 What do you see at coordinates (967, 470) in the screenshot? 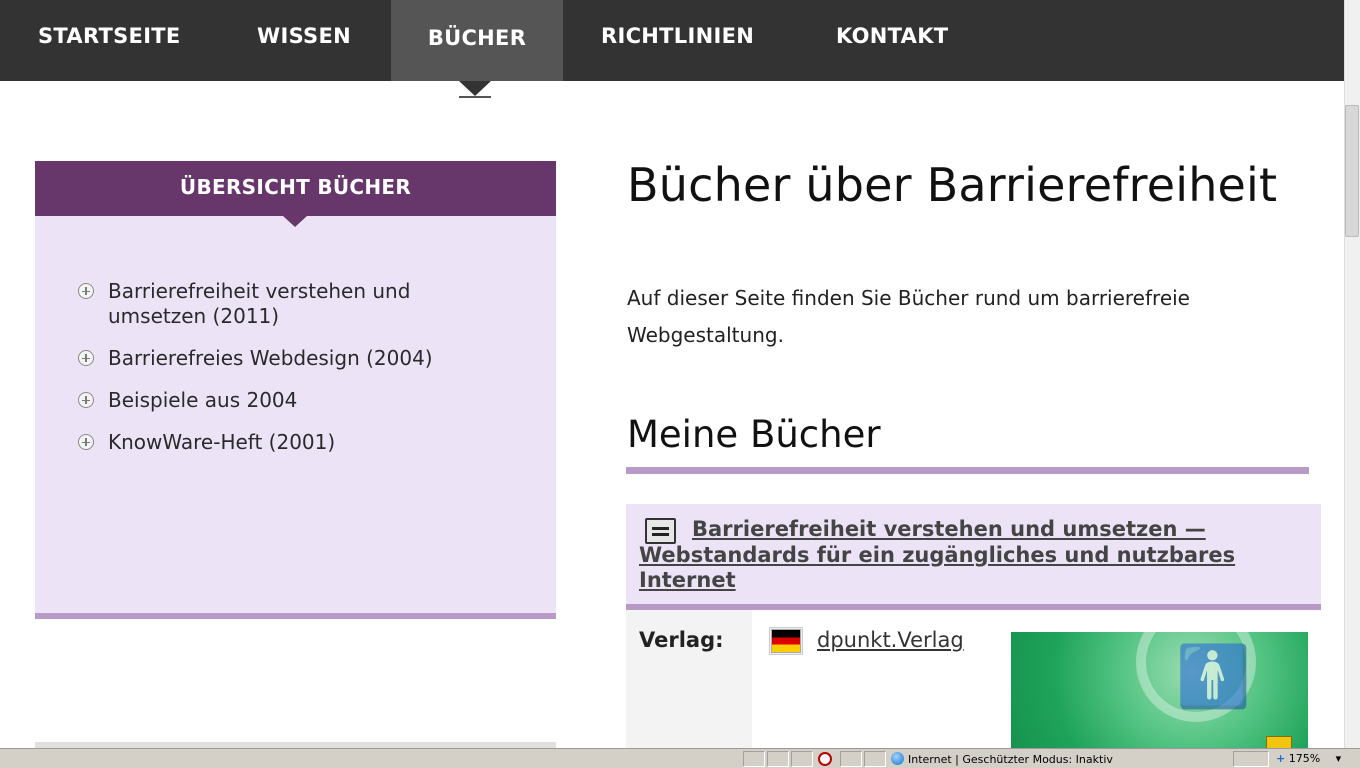
I see `section-divider` at bounding box center [967, 470].